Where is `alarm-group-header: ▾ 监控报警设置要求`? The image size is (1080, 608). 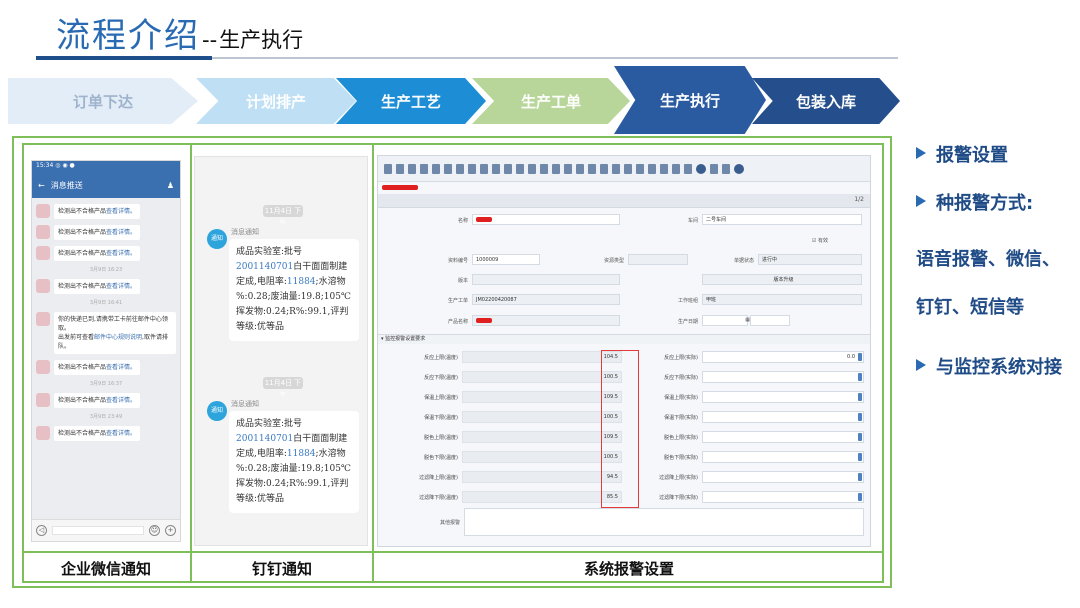 alarm-group-header: ▾ 监控报警设置要求 is located at coordinates (624, 339).